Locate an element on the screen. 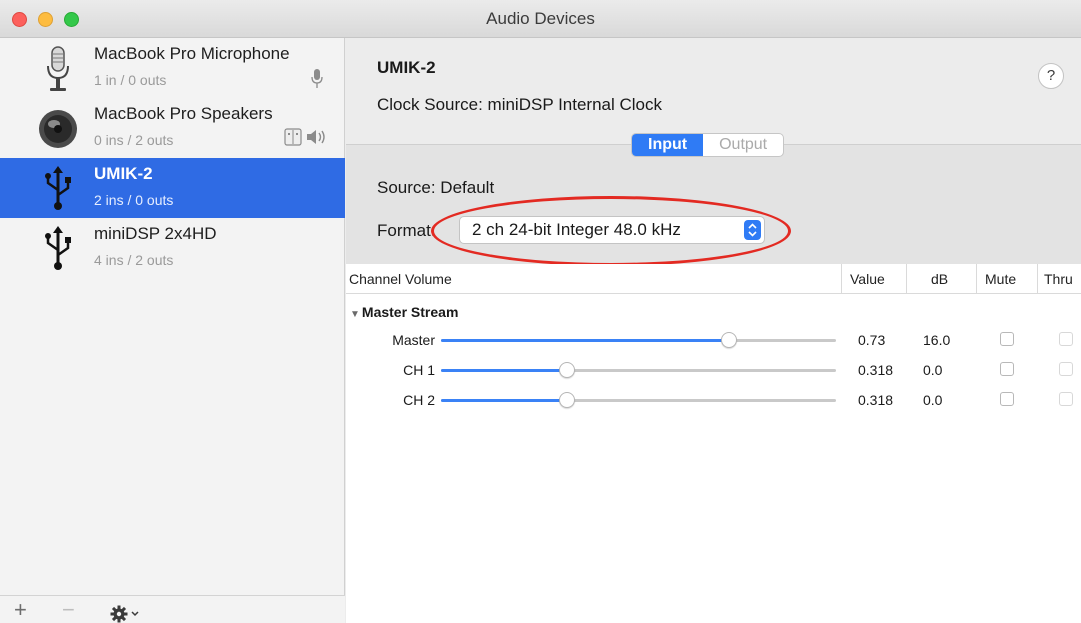 The height and width of the screenshot is (623, 1081). device-title: UMIK-2 is located at coordinates (406, 67).